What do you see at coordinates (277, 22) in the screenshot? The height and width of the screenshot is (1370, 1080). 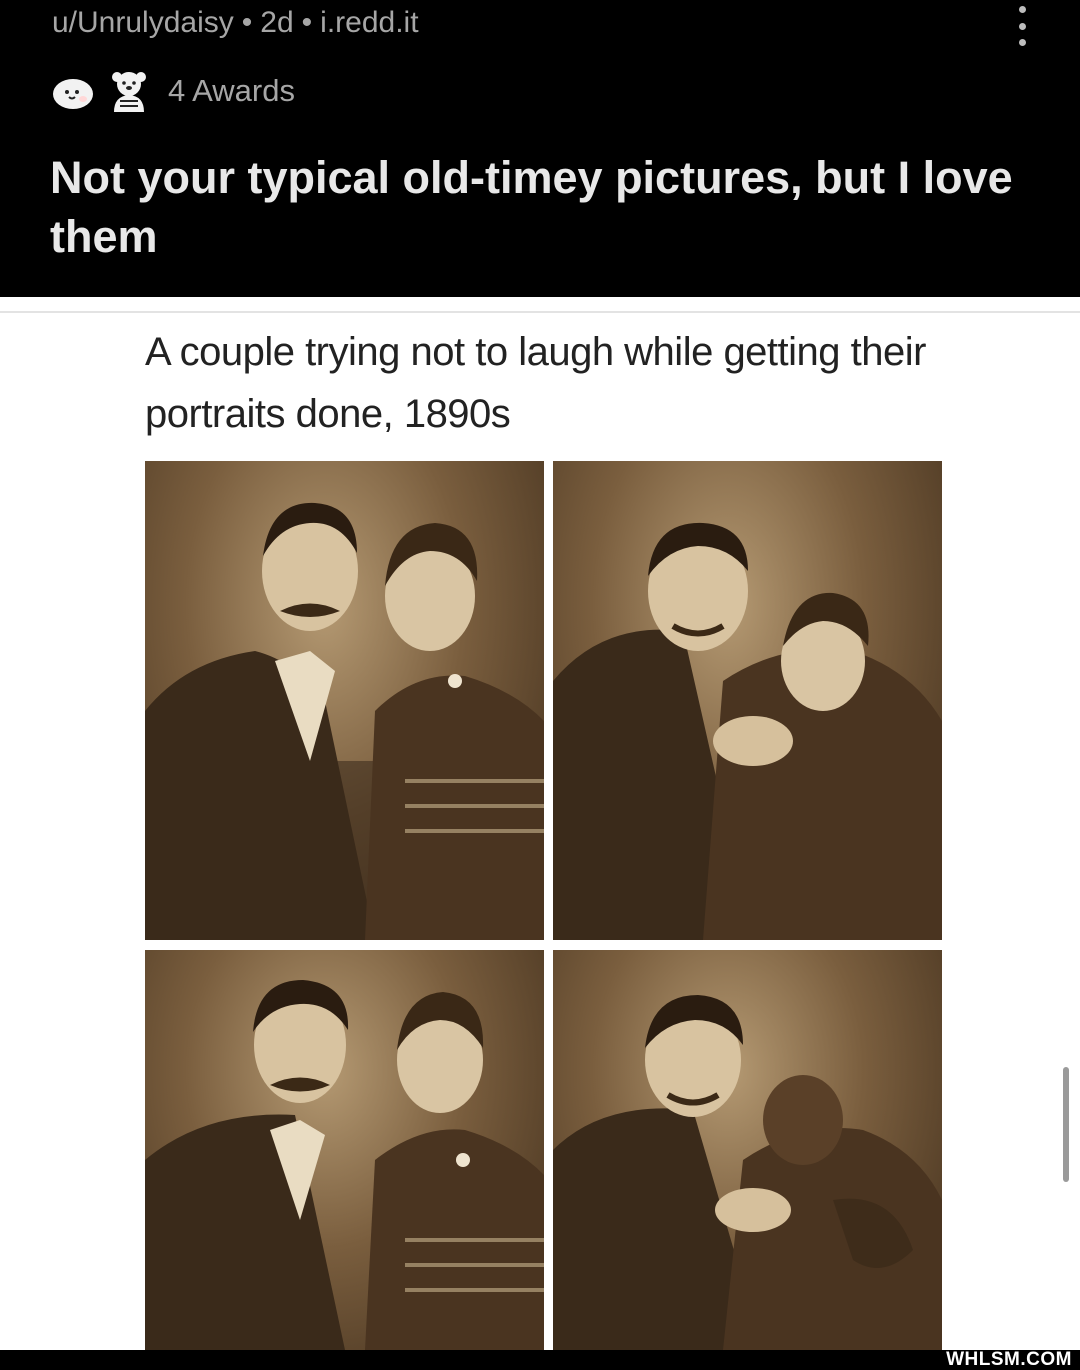 I see `post-age: 2d` at bounding box center [277, 22].